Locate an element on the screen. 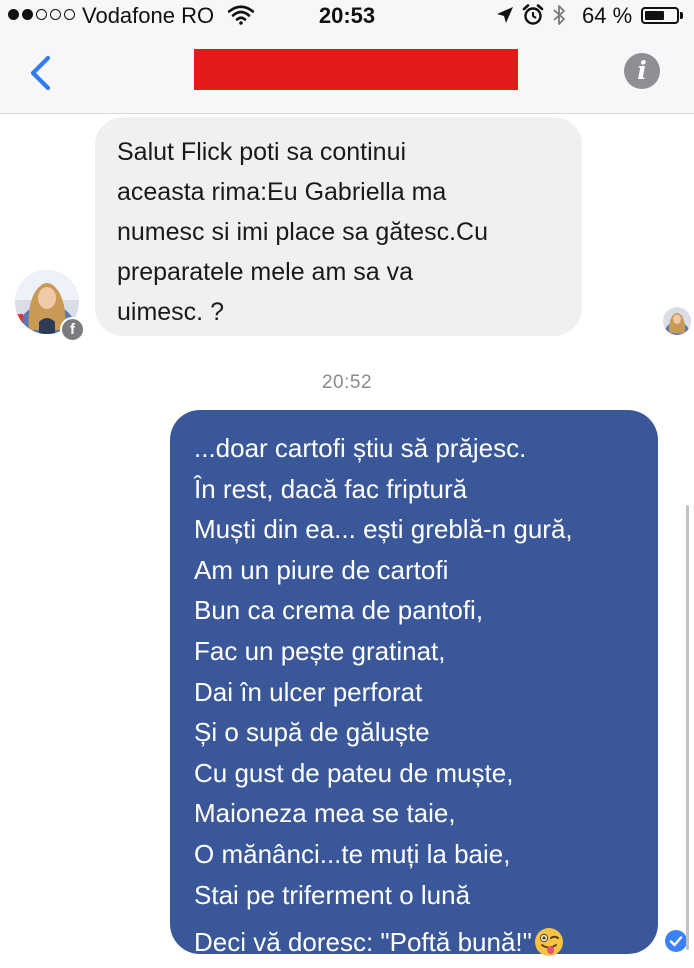 The image size is (694, 968). message-line: Dai în ulcer perforat is located at coordinates (308, 691).